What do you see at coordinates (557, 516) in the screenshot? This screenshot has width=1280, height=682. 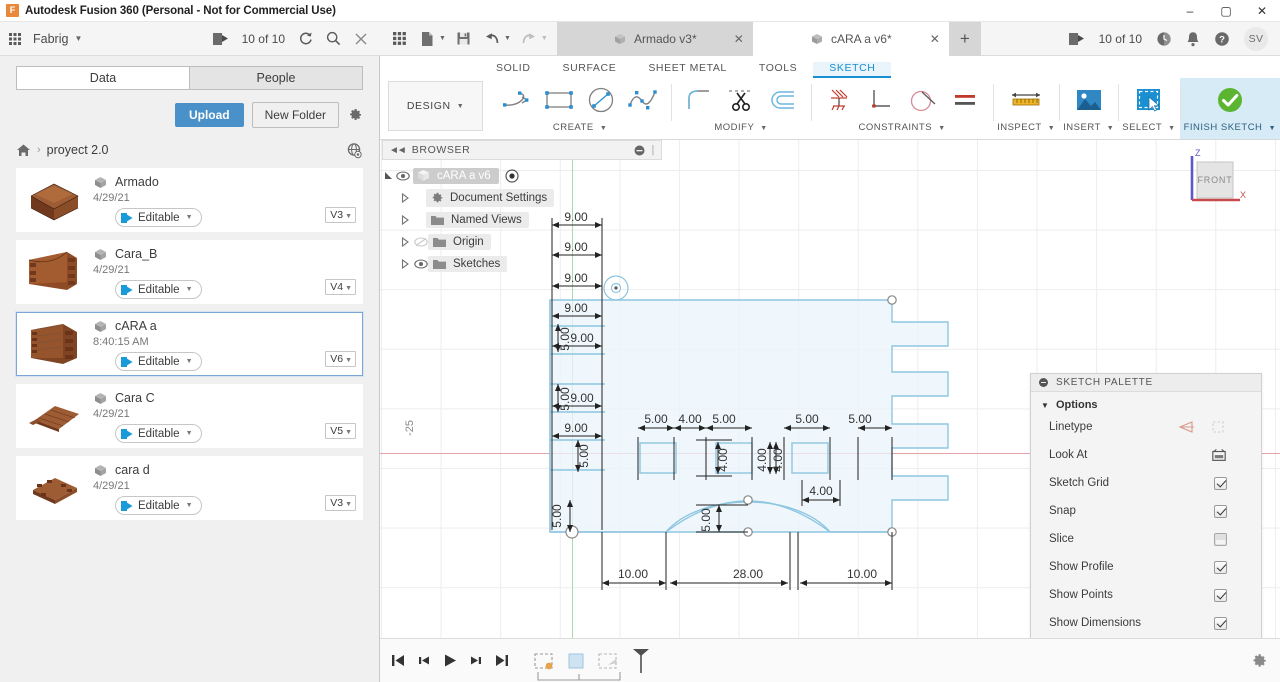 I see `dim-v-small-4: 5.00` at bounding box center [557, 516].